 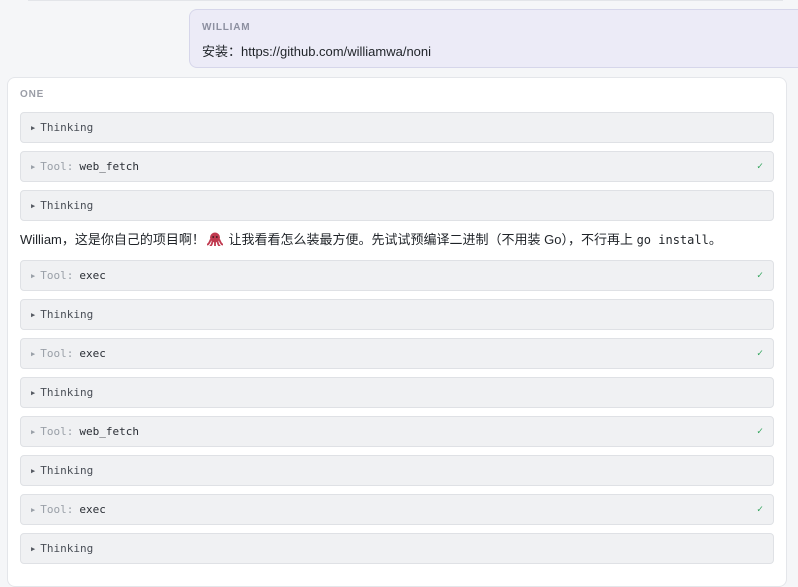 What do you see at coordinates (226, 27) in the screenshot?
I see `user-author-label: WILLIAM` at bounding box center [226, 27].